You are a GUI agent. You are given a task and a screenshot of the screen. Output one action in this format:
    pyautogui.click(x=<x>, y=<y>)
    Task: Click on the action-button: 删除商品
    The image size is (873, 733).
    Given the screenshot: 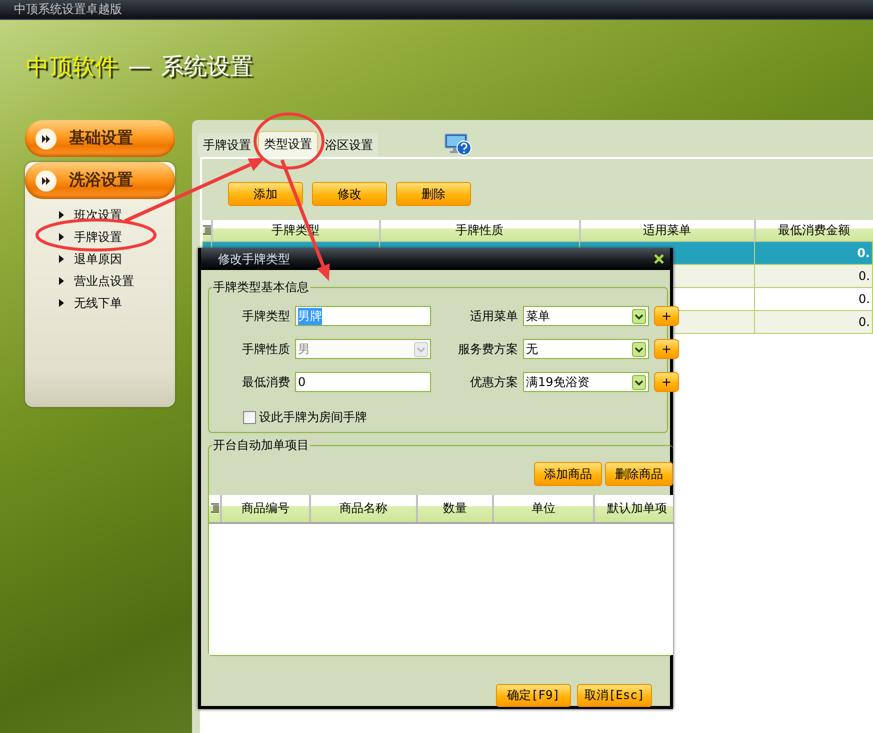 What is the action you would take?
    pyautogui.click(x=639, y=474)
    